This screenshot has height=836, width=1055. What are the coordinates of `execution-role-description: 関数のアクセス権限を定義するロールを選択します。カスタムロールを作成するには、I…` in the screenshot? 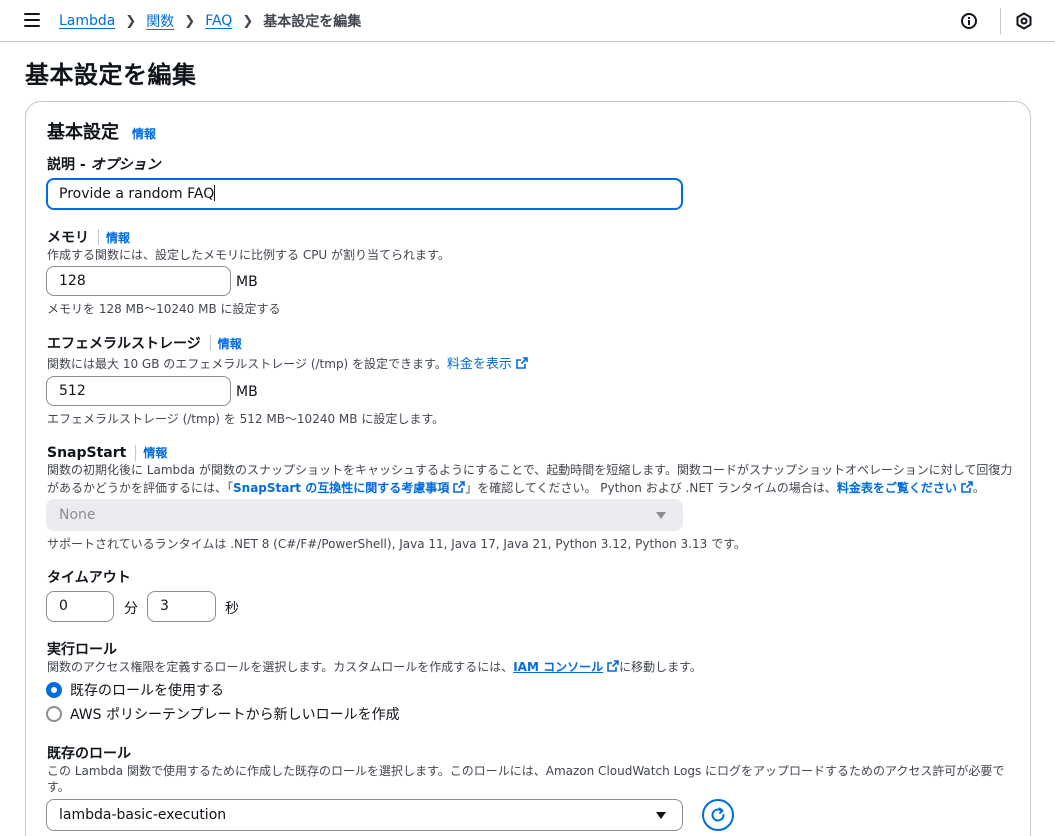 It's located at (374, 667).